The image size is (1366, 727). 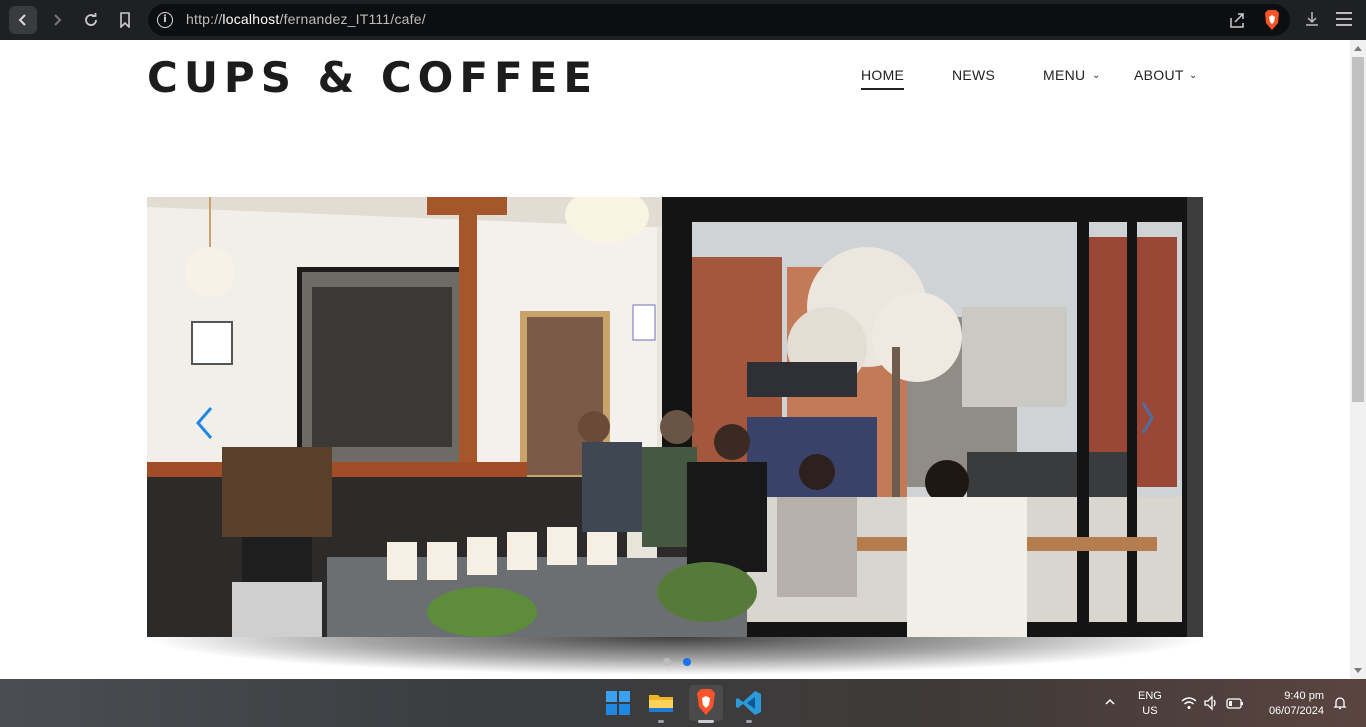 I want to click on slider-pagination, so click(x=677, y=662).